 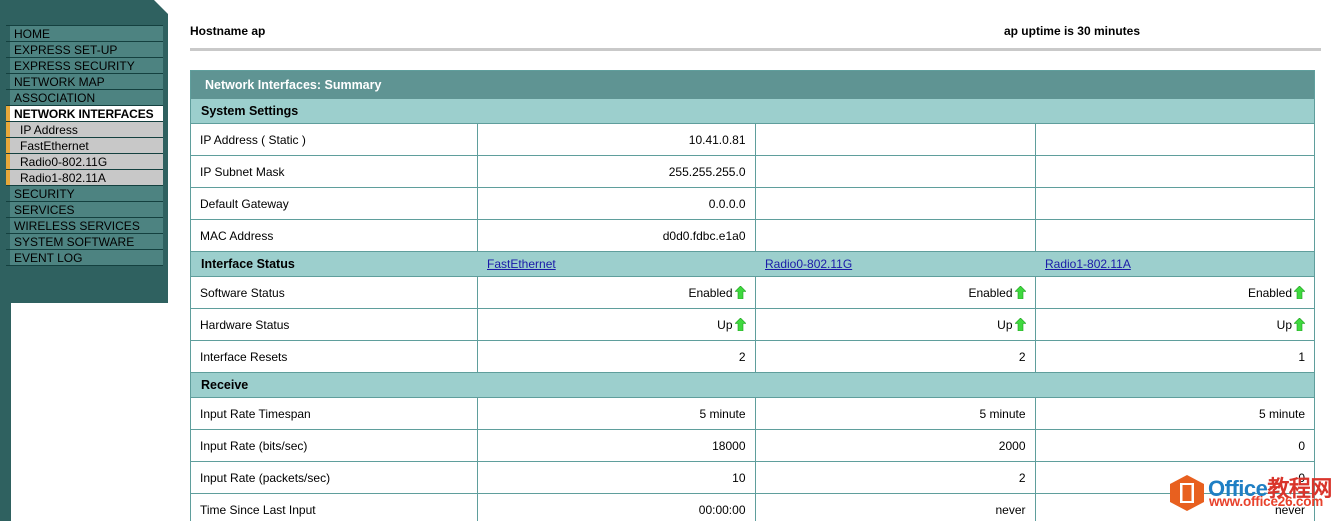 I want to click on panel-title: Network Interfaces: Summary, so click(x=752, y=85).